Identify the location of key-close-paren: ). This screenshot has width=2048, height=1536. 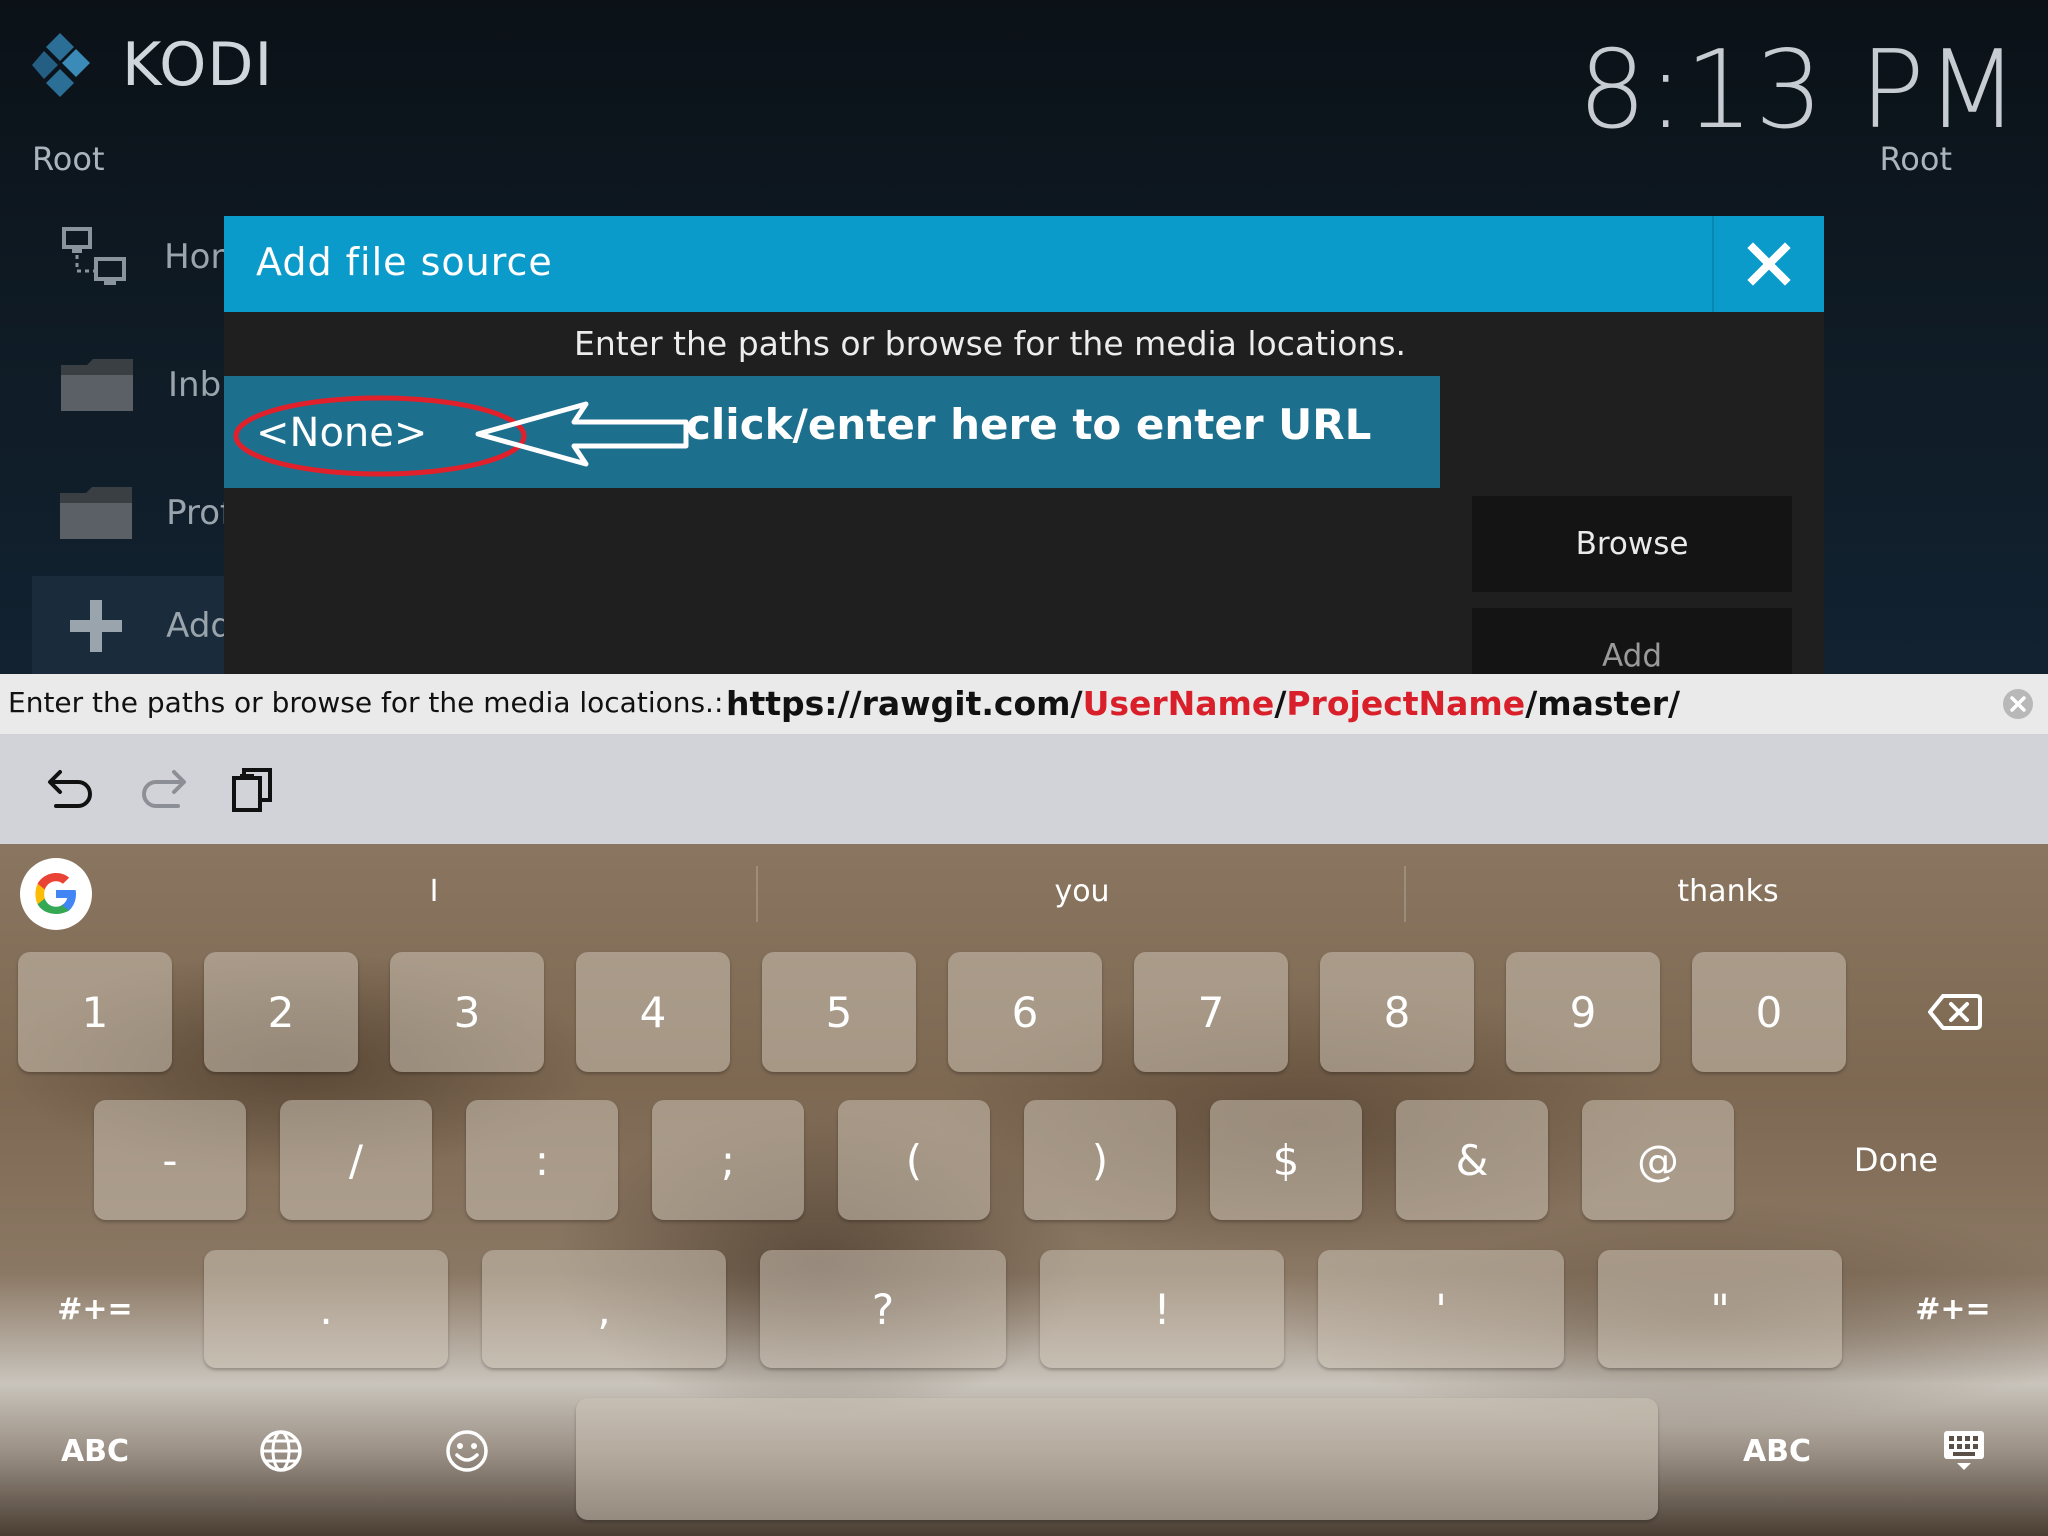
(1100, 1160).